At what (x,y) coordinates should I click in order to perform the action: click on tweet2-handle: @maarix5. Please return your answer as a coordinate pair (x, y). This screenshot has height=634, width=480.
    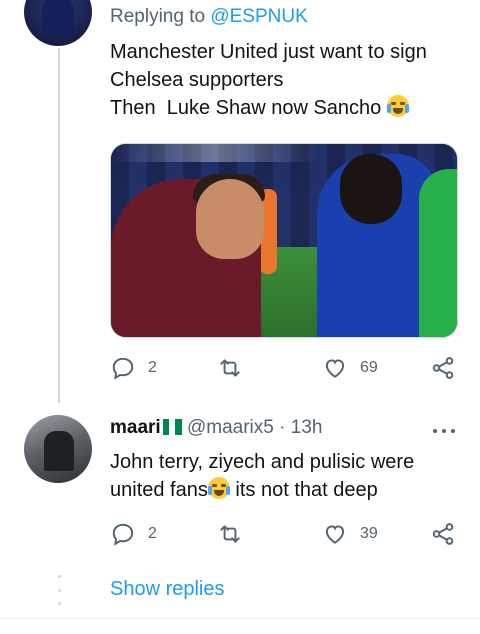
    Looking at the image, I should click on (230, 427).